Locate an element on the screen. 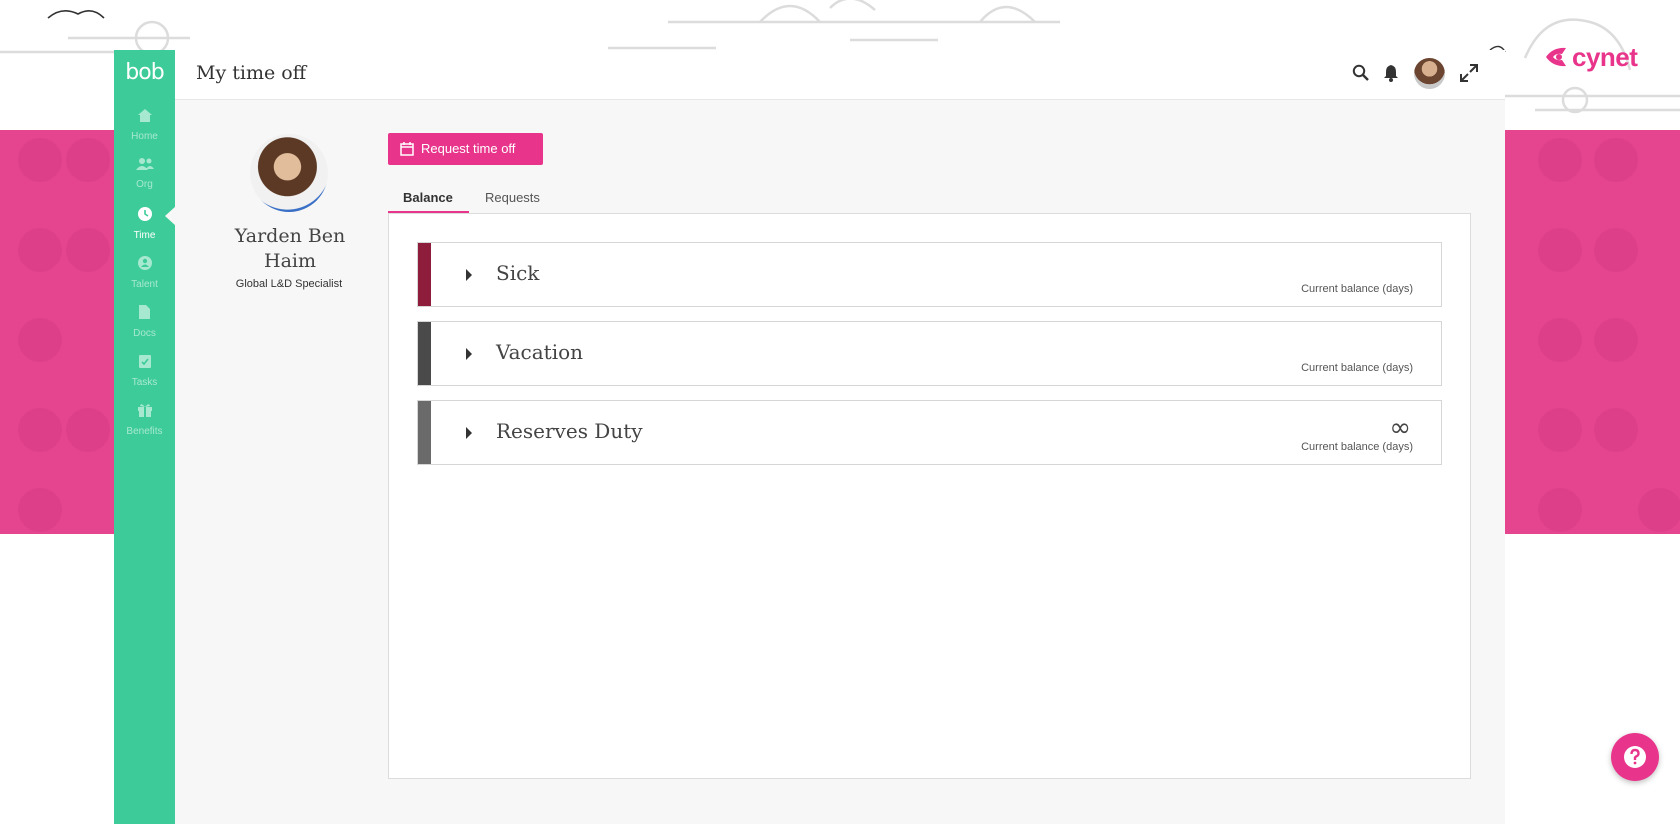 The height and width of the screenshot is (824, 1680). top-header: My time off is located at coordinates (840, 75).